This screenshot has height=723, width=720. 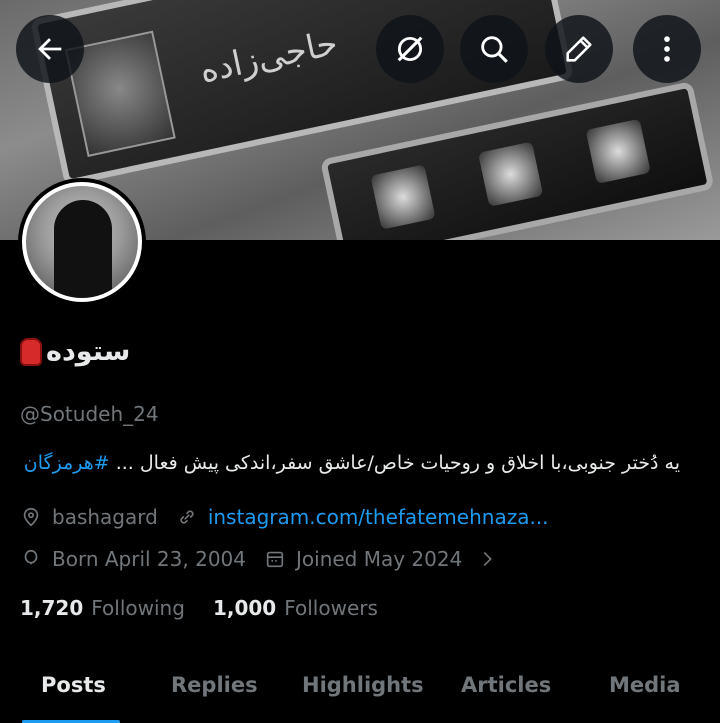 I want to click on edit-button, so click(x=579, y=49).